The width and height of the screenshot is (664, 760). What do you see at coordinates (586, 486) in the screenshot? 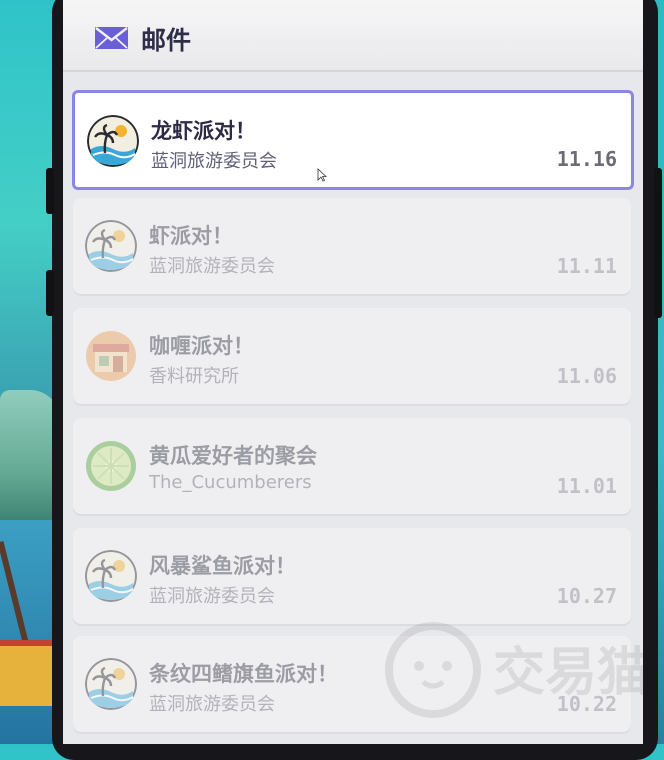
I see `mail-date: 11.01` at bounding box center [586, 486].